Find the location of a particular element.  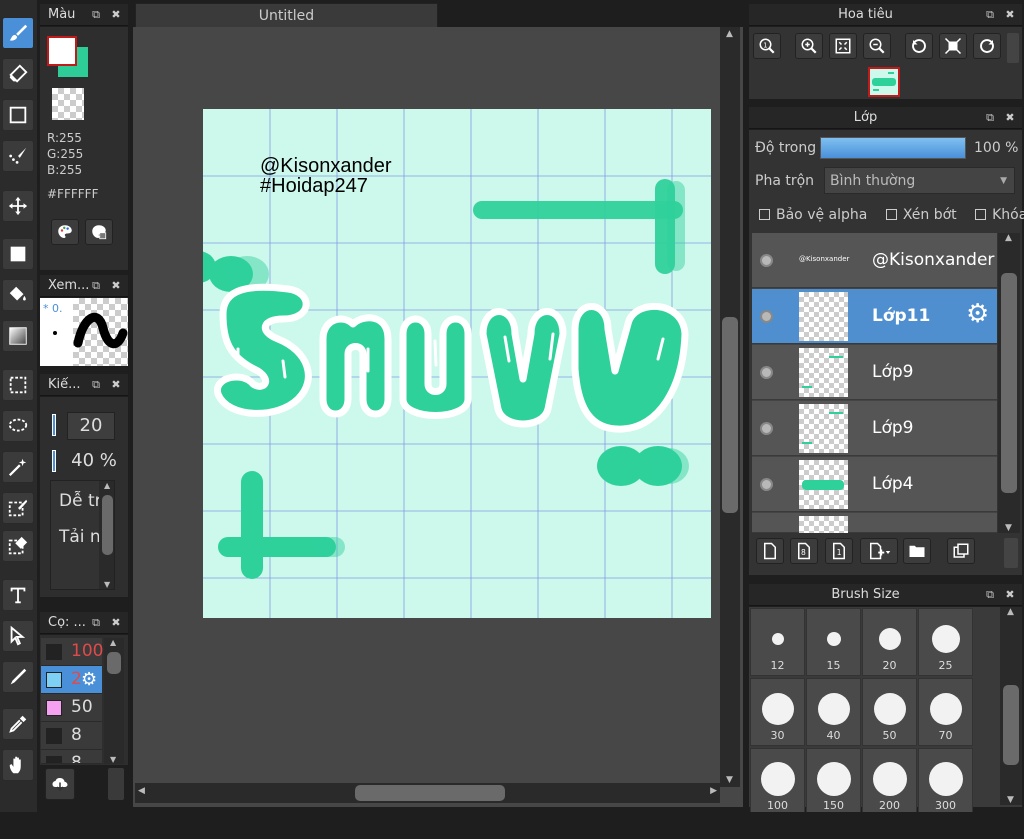

brush-size-cell: 200 is located at coordinates (889, 782).